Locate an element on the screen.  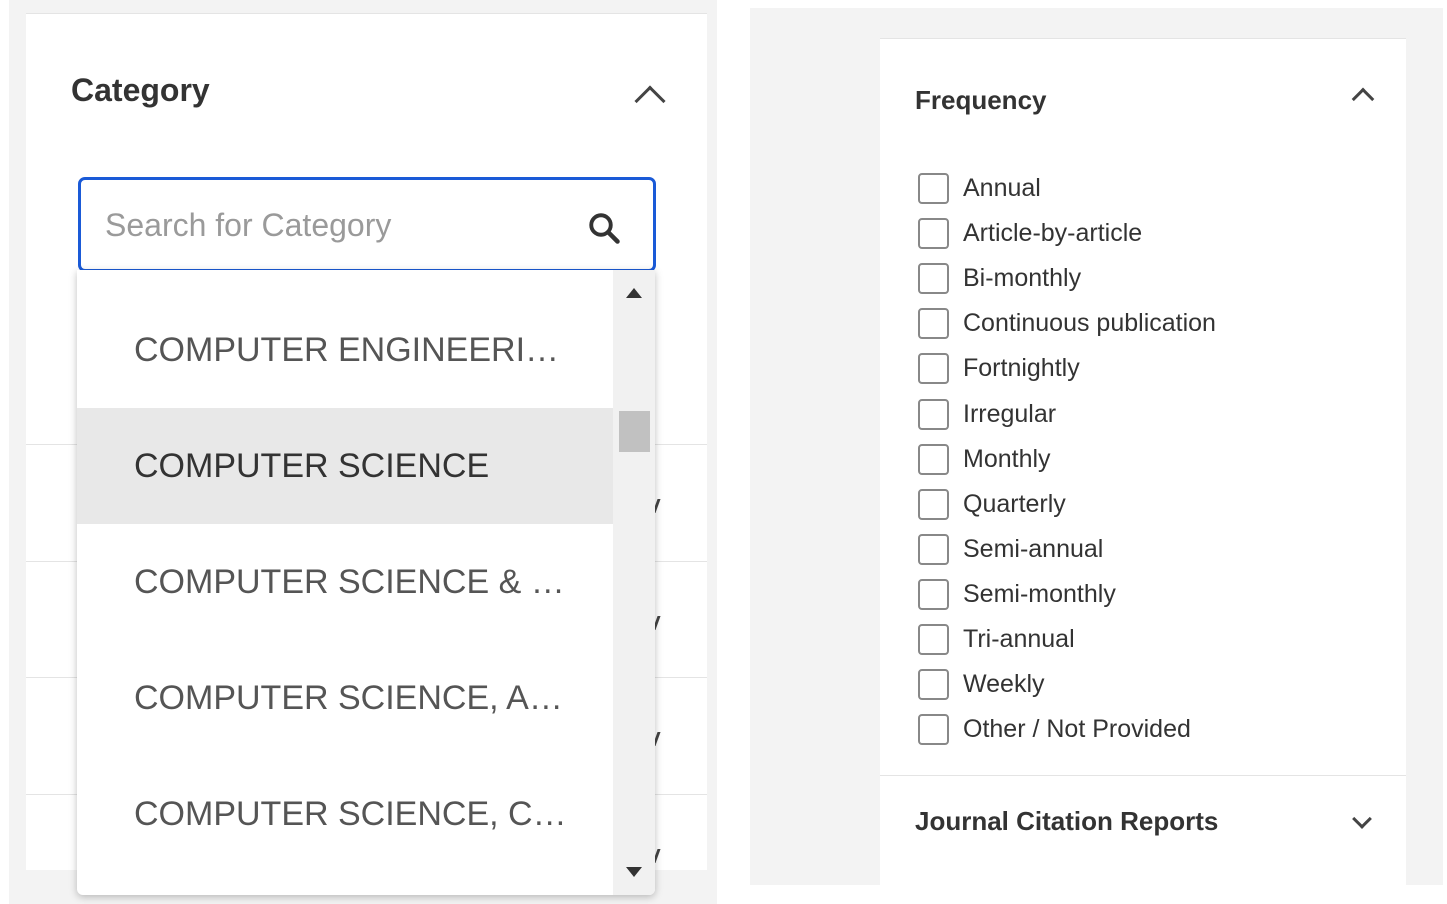
jcr-section-title: Journal Citation Reports is located at coordinates (1066, 821).